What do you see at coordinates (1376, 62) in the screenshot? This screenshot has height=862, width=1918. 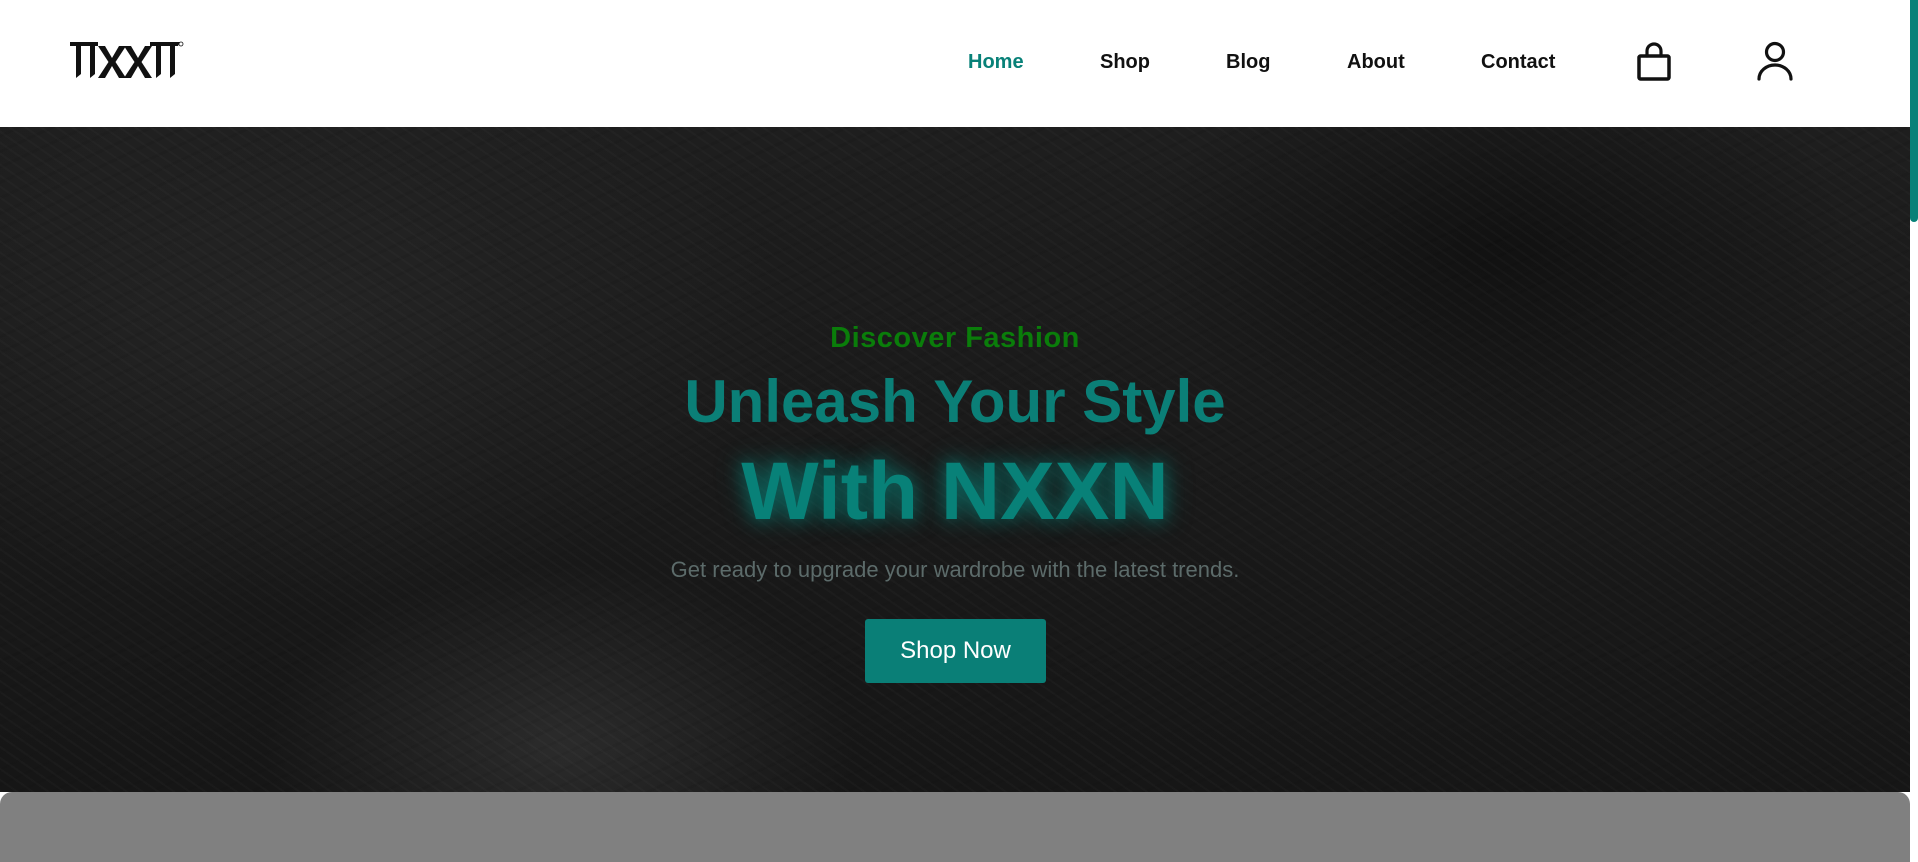 I see `nav-about: About` at bounding box center [1376, 62].